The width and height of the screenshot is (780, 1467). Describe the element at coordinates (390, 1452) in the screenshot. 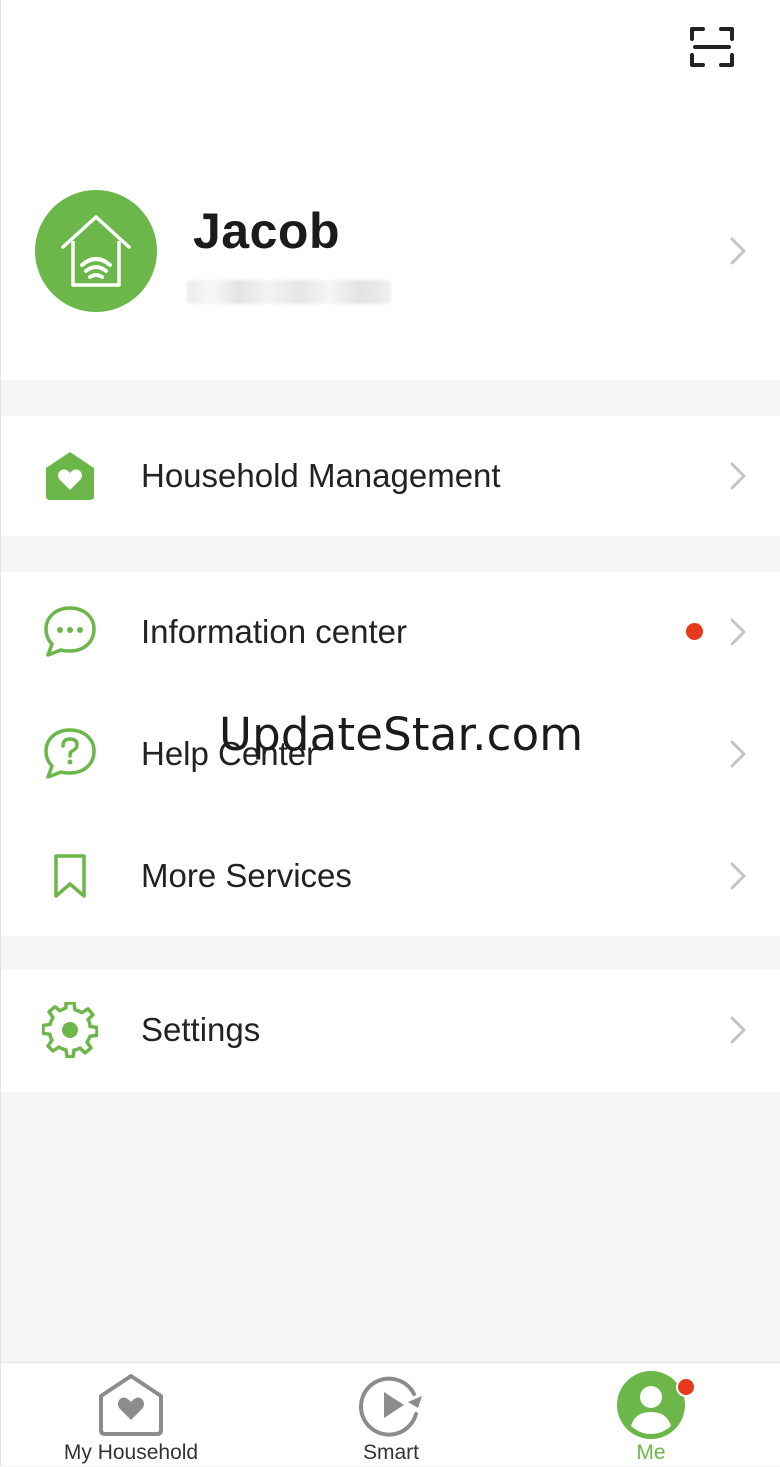

I see `tab-smart-label: Smart` at that location.